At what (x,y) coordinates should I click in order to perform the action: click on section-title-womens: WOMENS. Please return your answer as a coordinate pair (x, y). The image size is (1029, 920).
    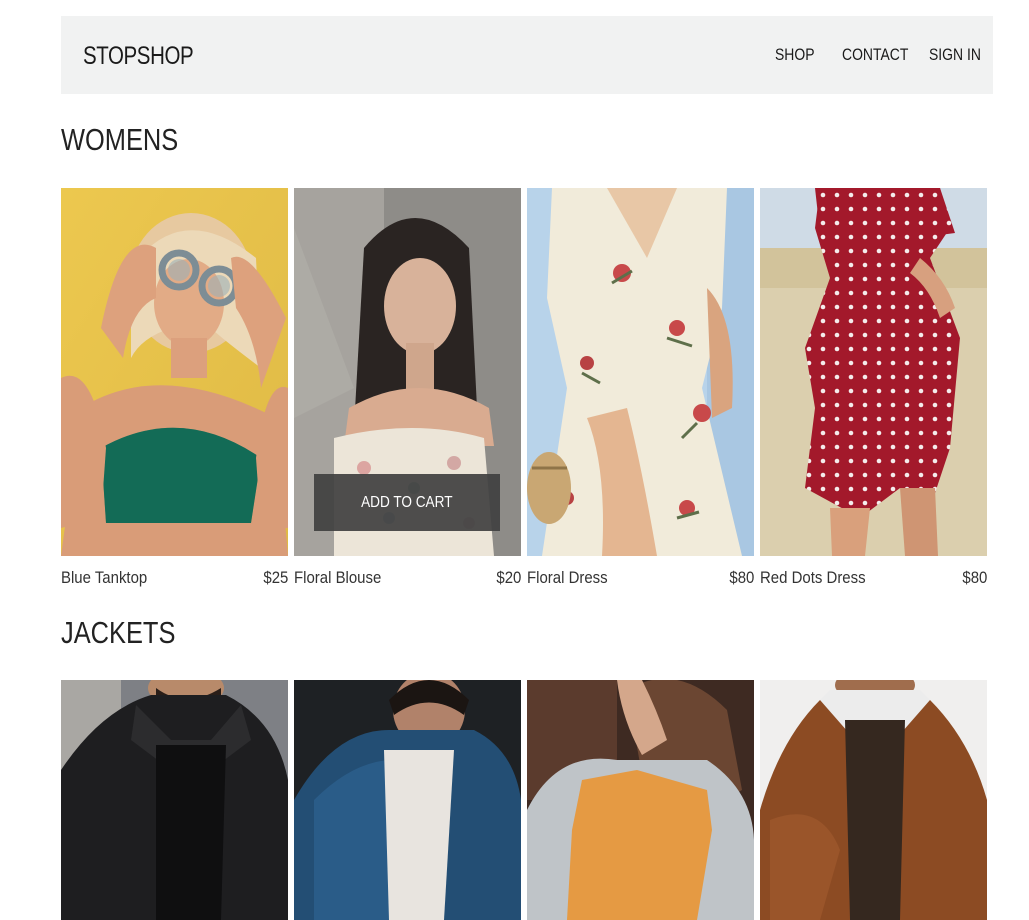
    Looking at the image, I should click on (119, 140).